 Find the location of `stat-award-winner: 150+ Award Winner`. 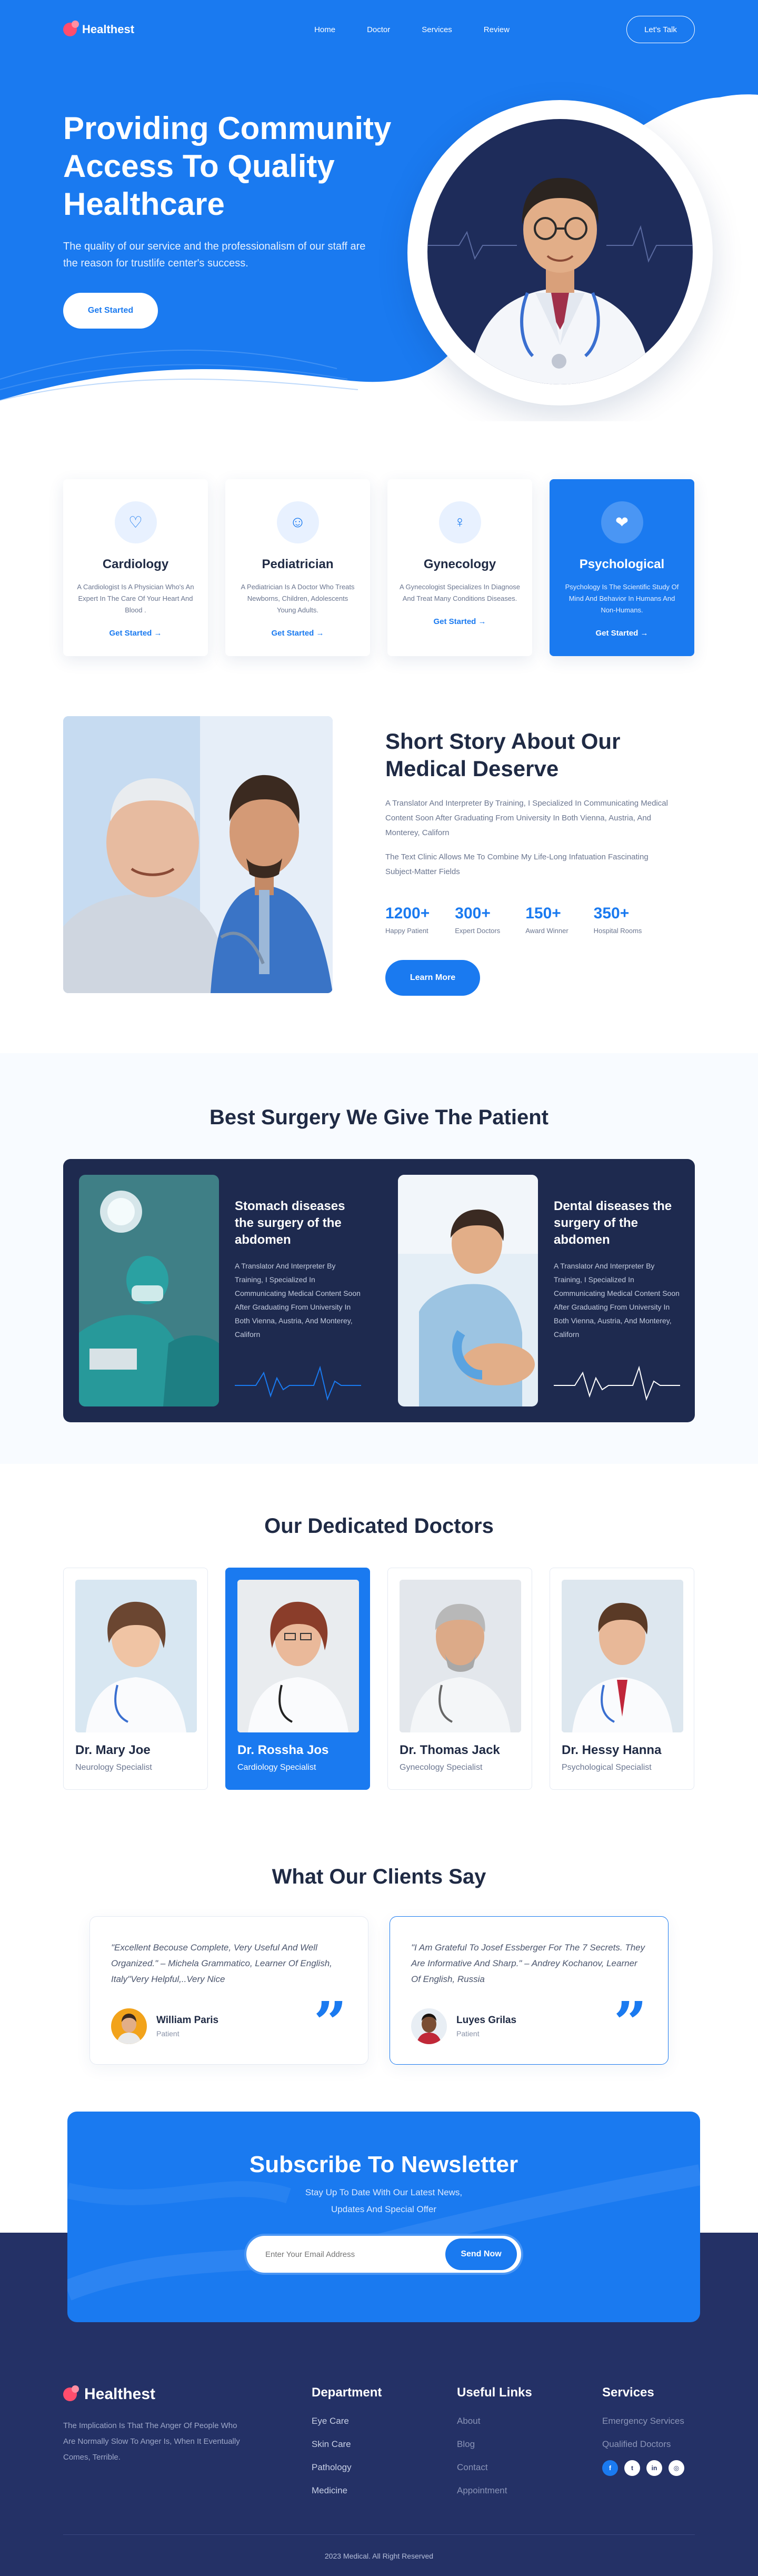

stat-award-winner: 150+ Award Winner is located at coordinates (546, 920).